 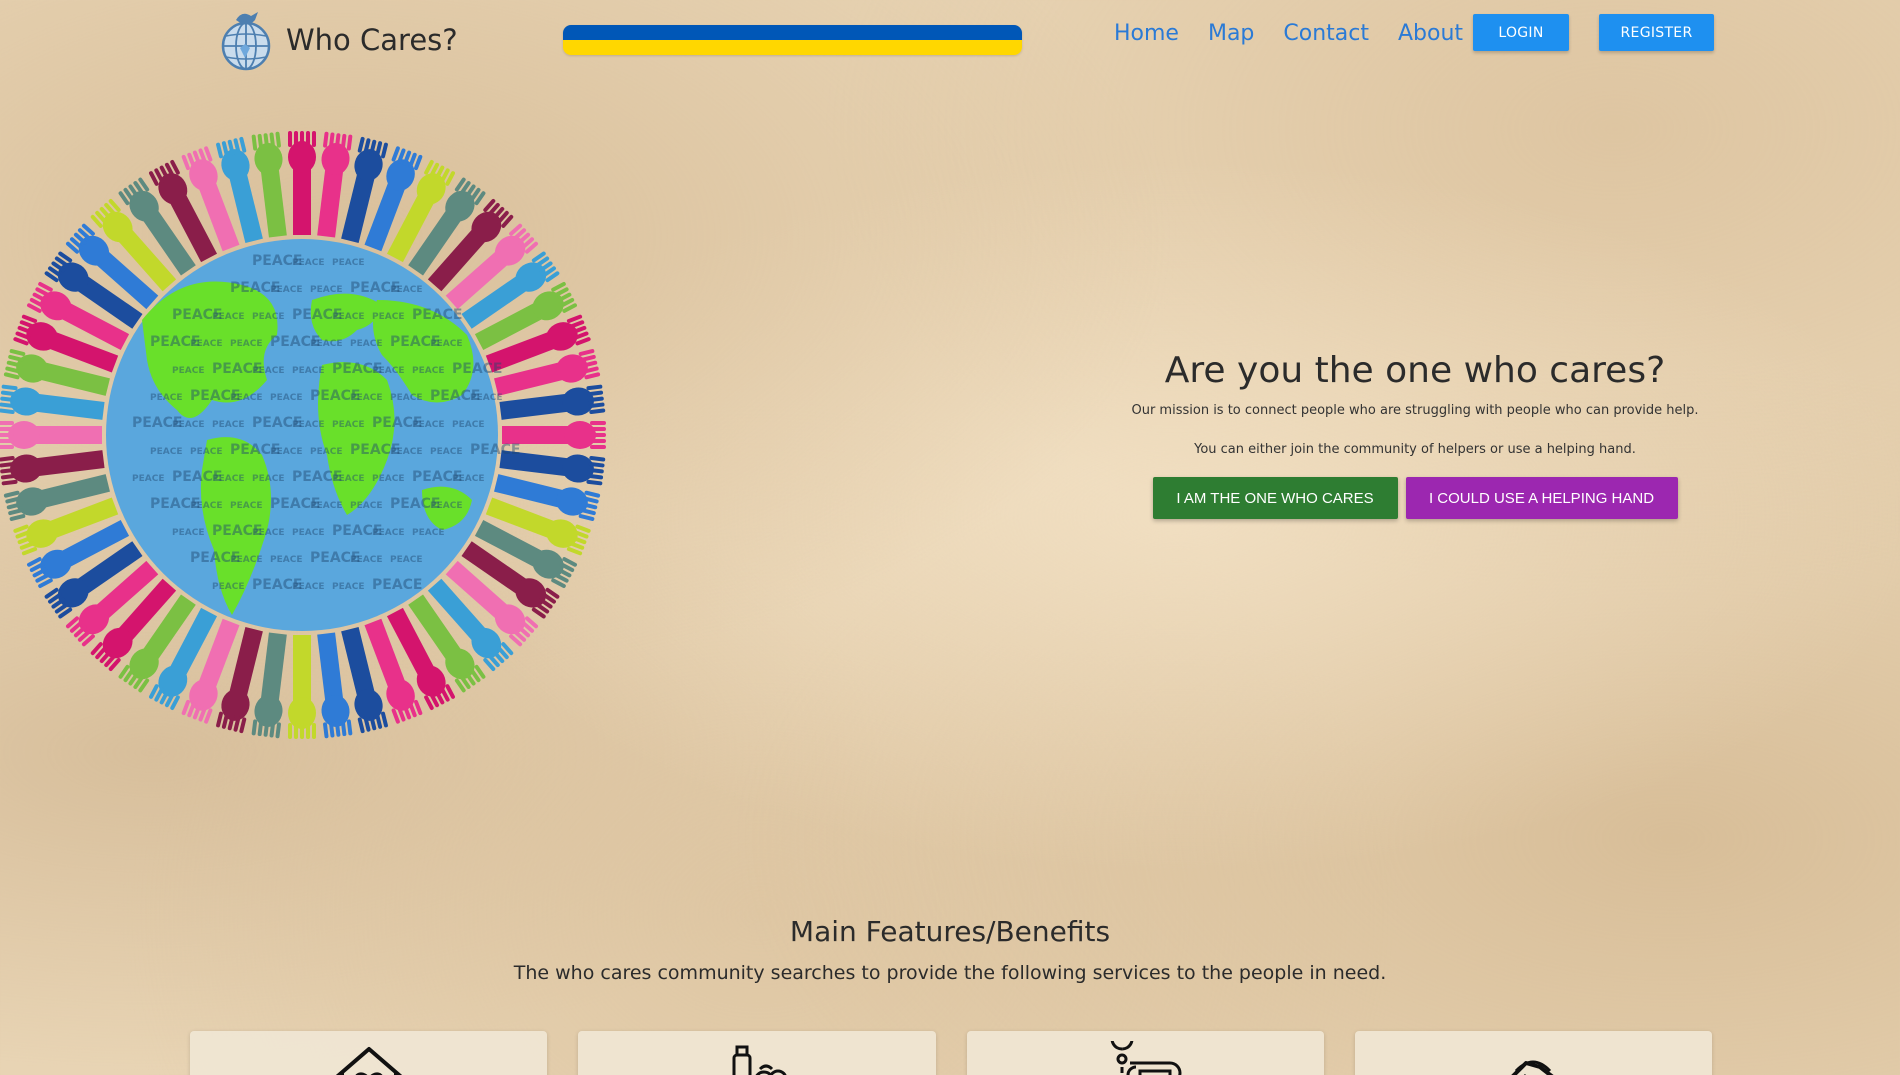 What do you see at coordinates (1533, 1053) in the screenshot?
I see `feature-card-support` at bounding box center [1533, 1053].